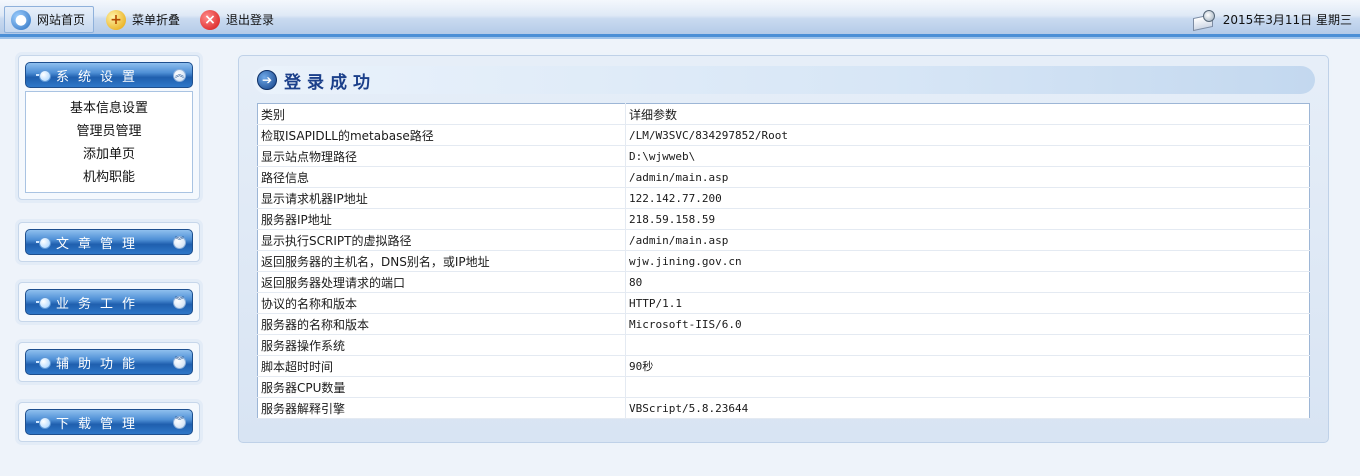 This screenshot has height=476, width=1360. What do you see at coordinates (680, 18) in the screenshot?
I see `top-toolbar: ● 网站首页 + 菜单折叠 × 退出登录 2015年3月11日 星期三` at bounding box center [680, 18].